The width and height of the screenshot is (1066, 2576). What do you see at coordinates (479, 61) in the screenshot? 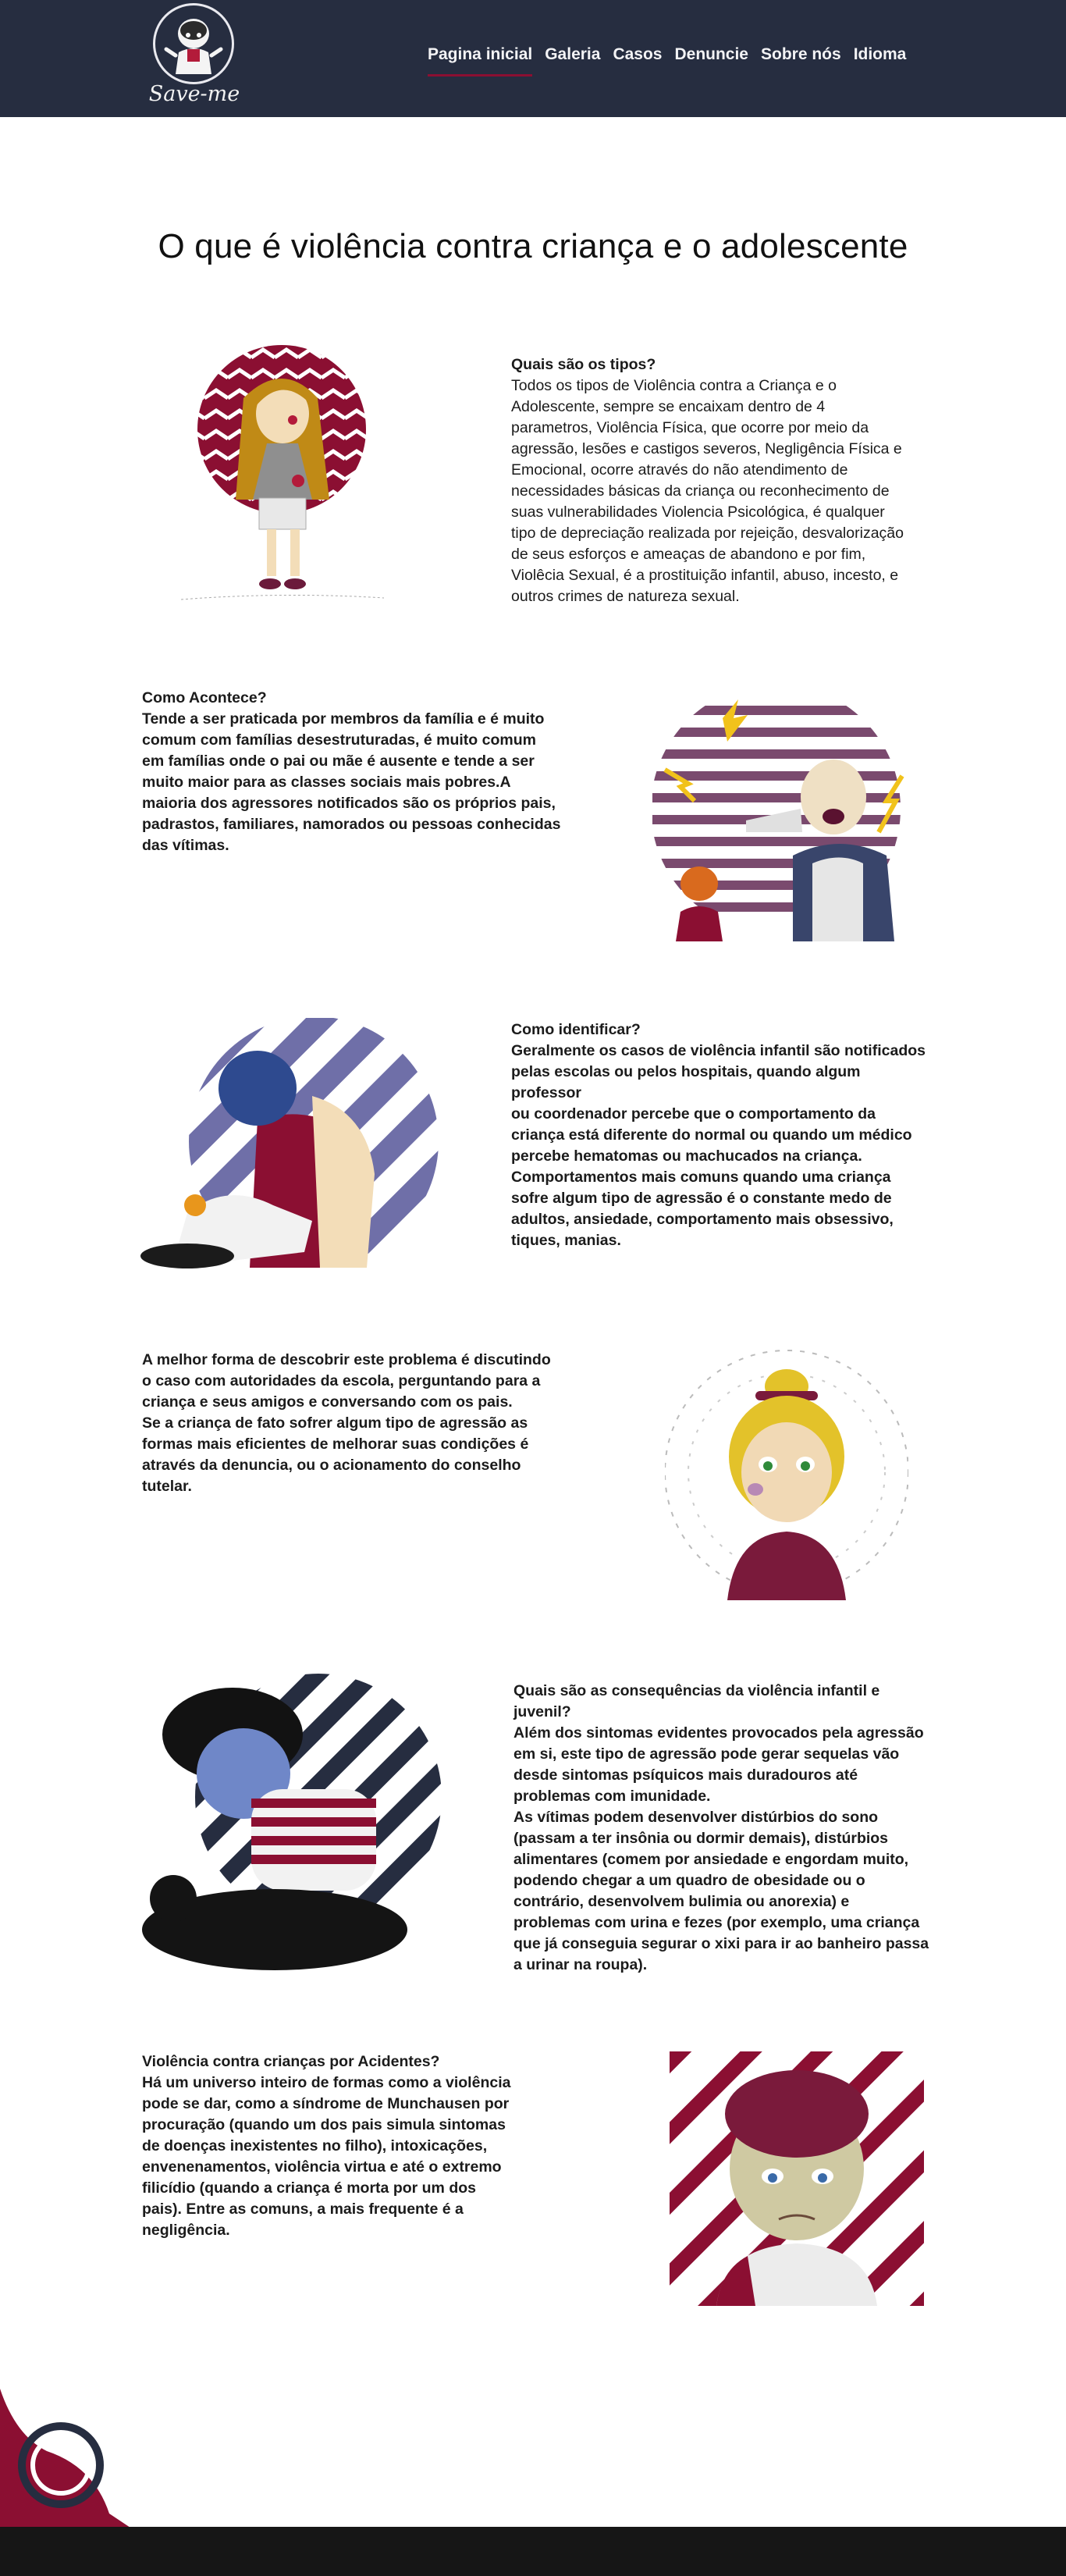
I see `nav-home: Pagina inicial` at bounding box center [479, 61].